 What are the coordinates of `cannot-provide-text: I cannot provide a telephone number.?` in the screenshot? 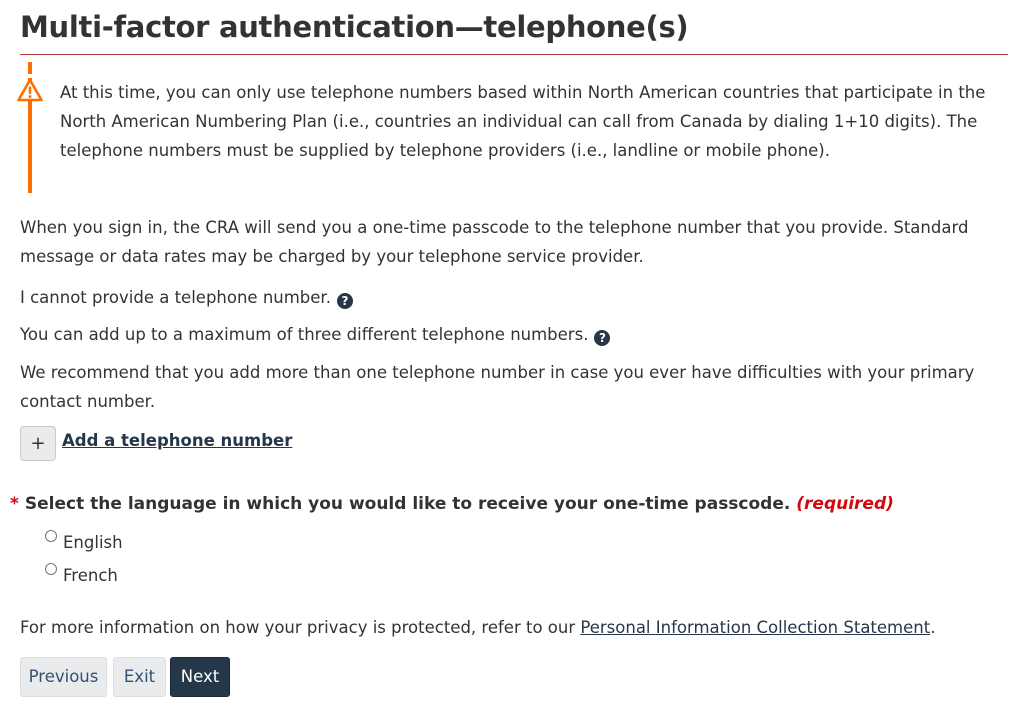 It's located at (186, 297).